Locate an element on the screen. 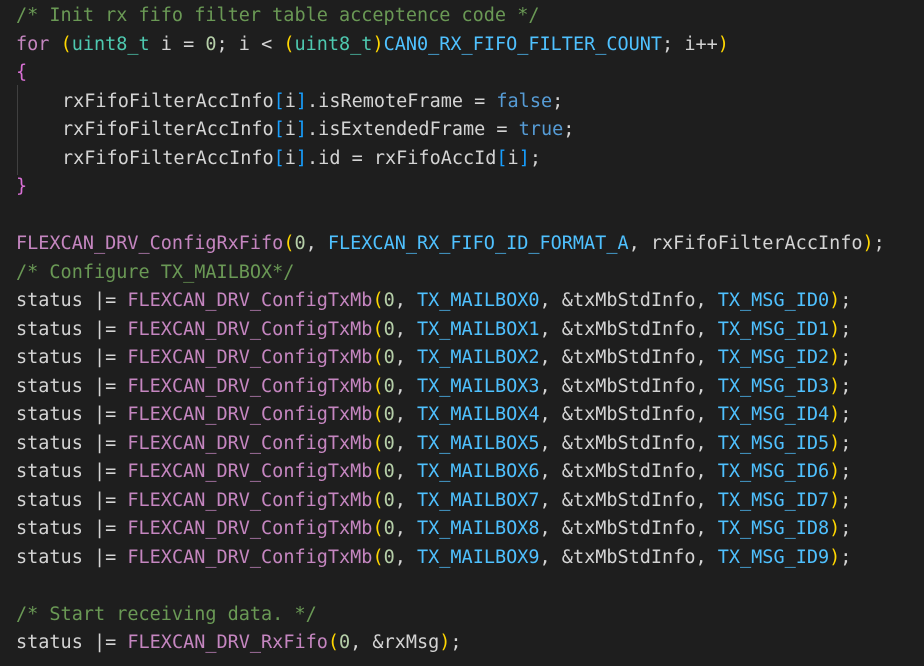  code-token: i = is located at coordinates (177, 44).